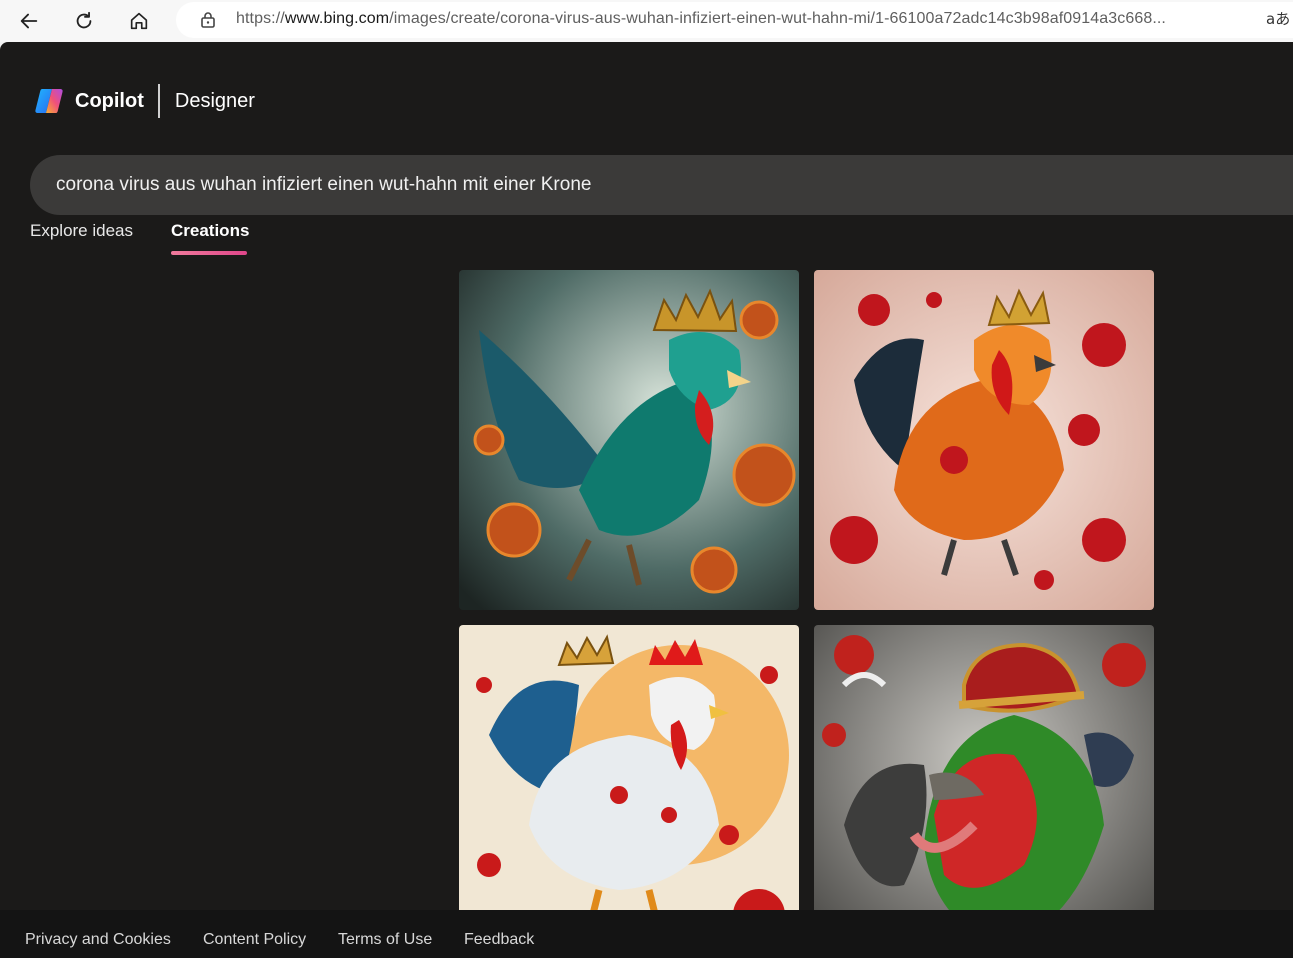 This screenshot has width=1293, height=958. I want to click on screaming-rooster-image, so click(984, 791).